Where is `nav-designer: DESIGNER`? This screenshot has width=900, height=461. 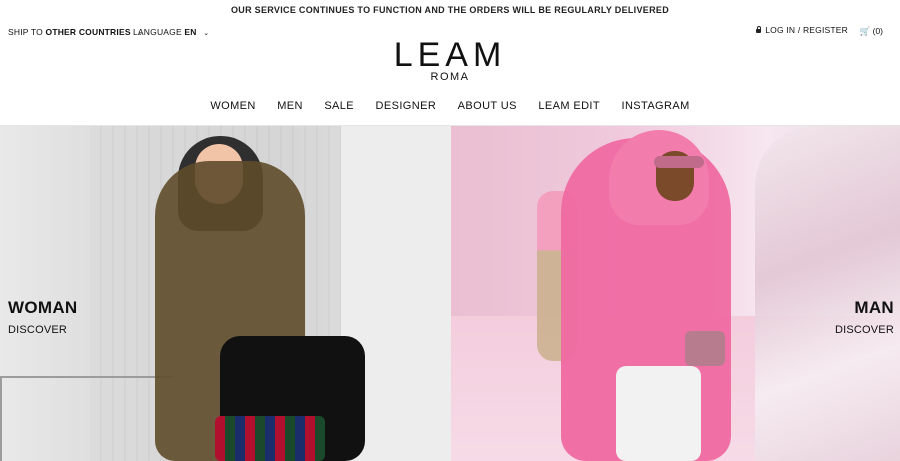
nav-designer: DESIGNER is located at coordinates (406, 106).